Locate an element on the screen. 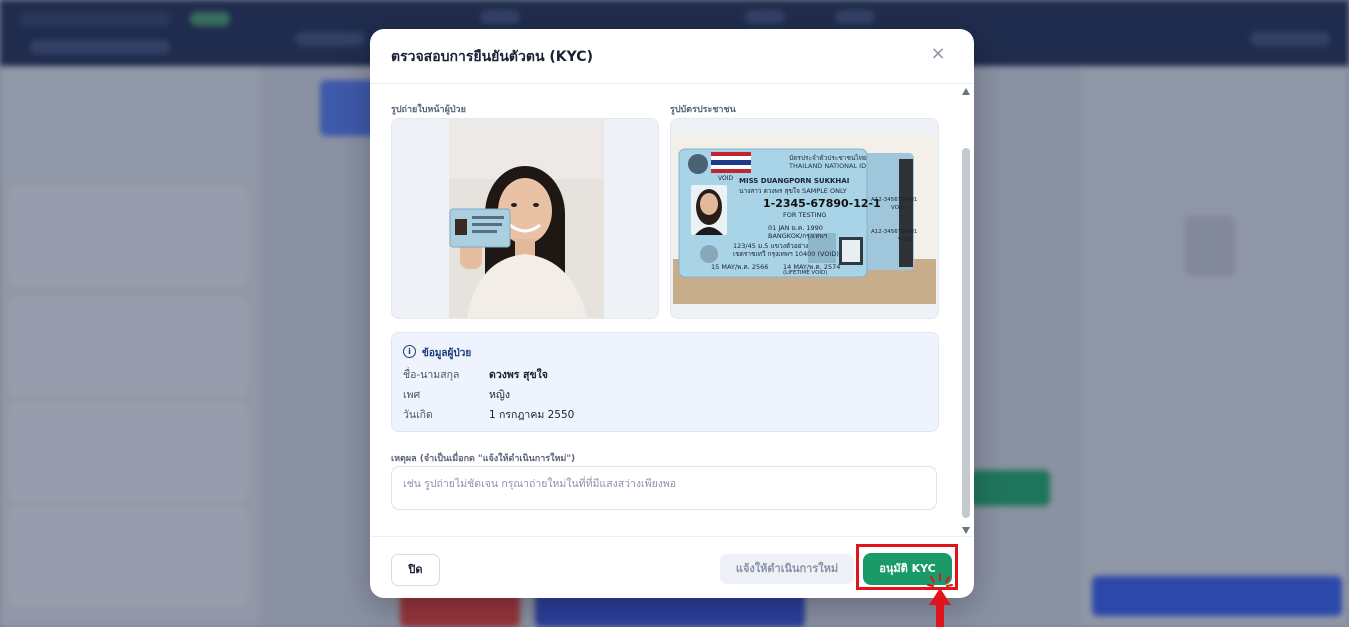  idcard-name-th-text: นางสาว ดวงพร สุขใจ is located at coordinates (769, 191).